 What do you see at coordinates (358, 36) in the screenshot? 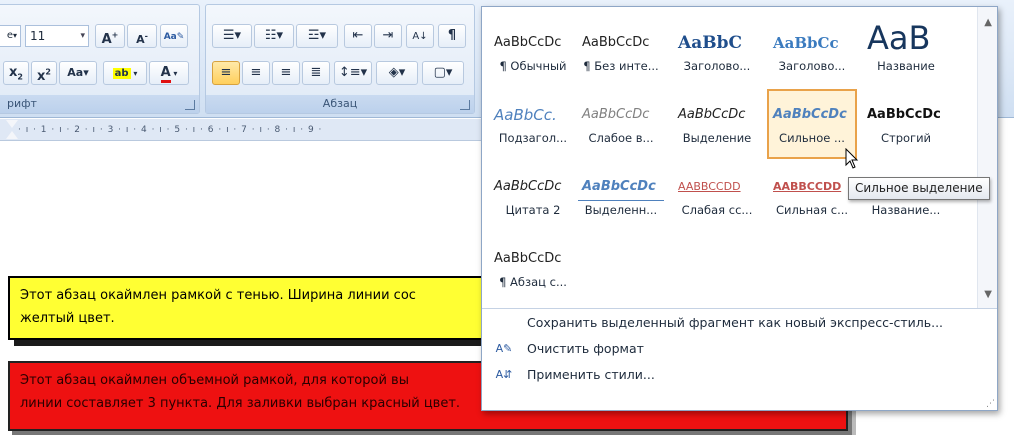
I see `decrease-indent-button: ⇤` at bounding box center [358, 36].